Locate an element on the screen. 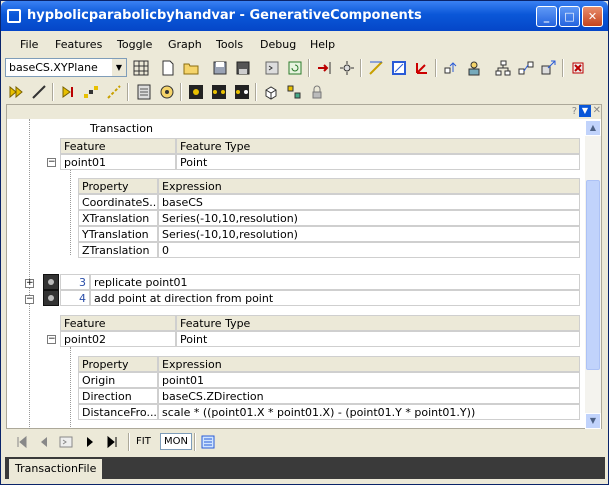 The width and height of the screenshot is (609, 485). cs-select-value: baseCS.XYPlane is located at coordinates (53, 67).